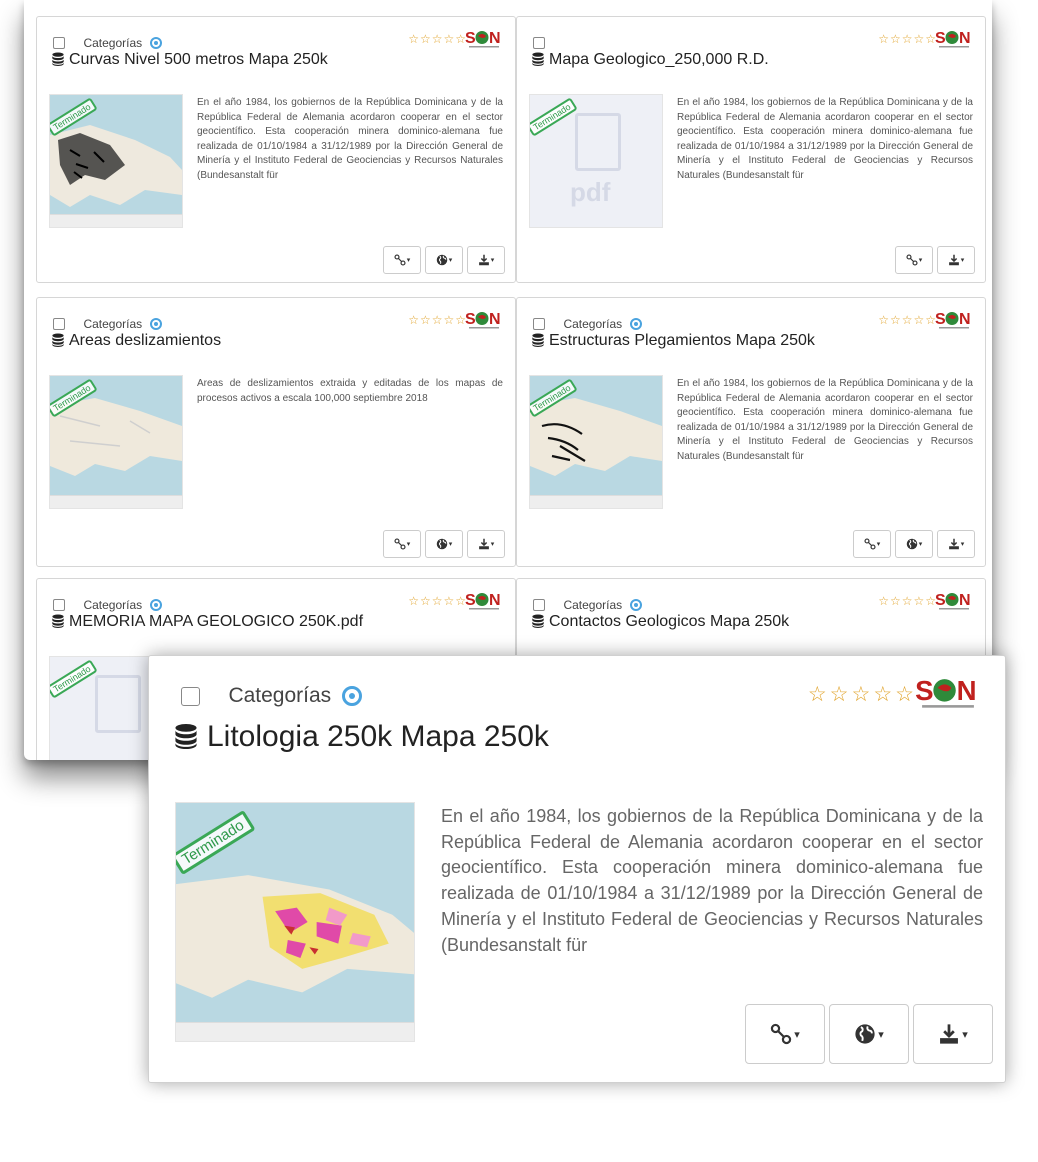  I want to click on card-title-text: Contactos Geologicos Mapa 250k, so click(669, 621).